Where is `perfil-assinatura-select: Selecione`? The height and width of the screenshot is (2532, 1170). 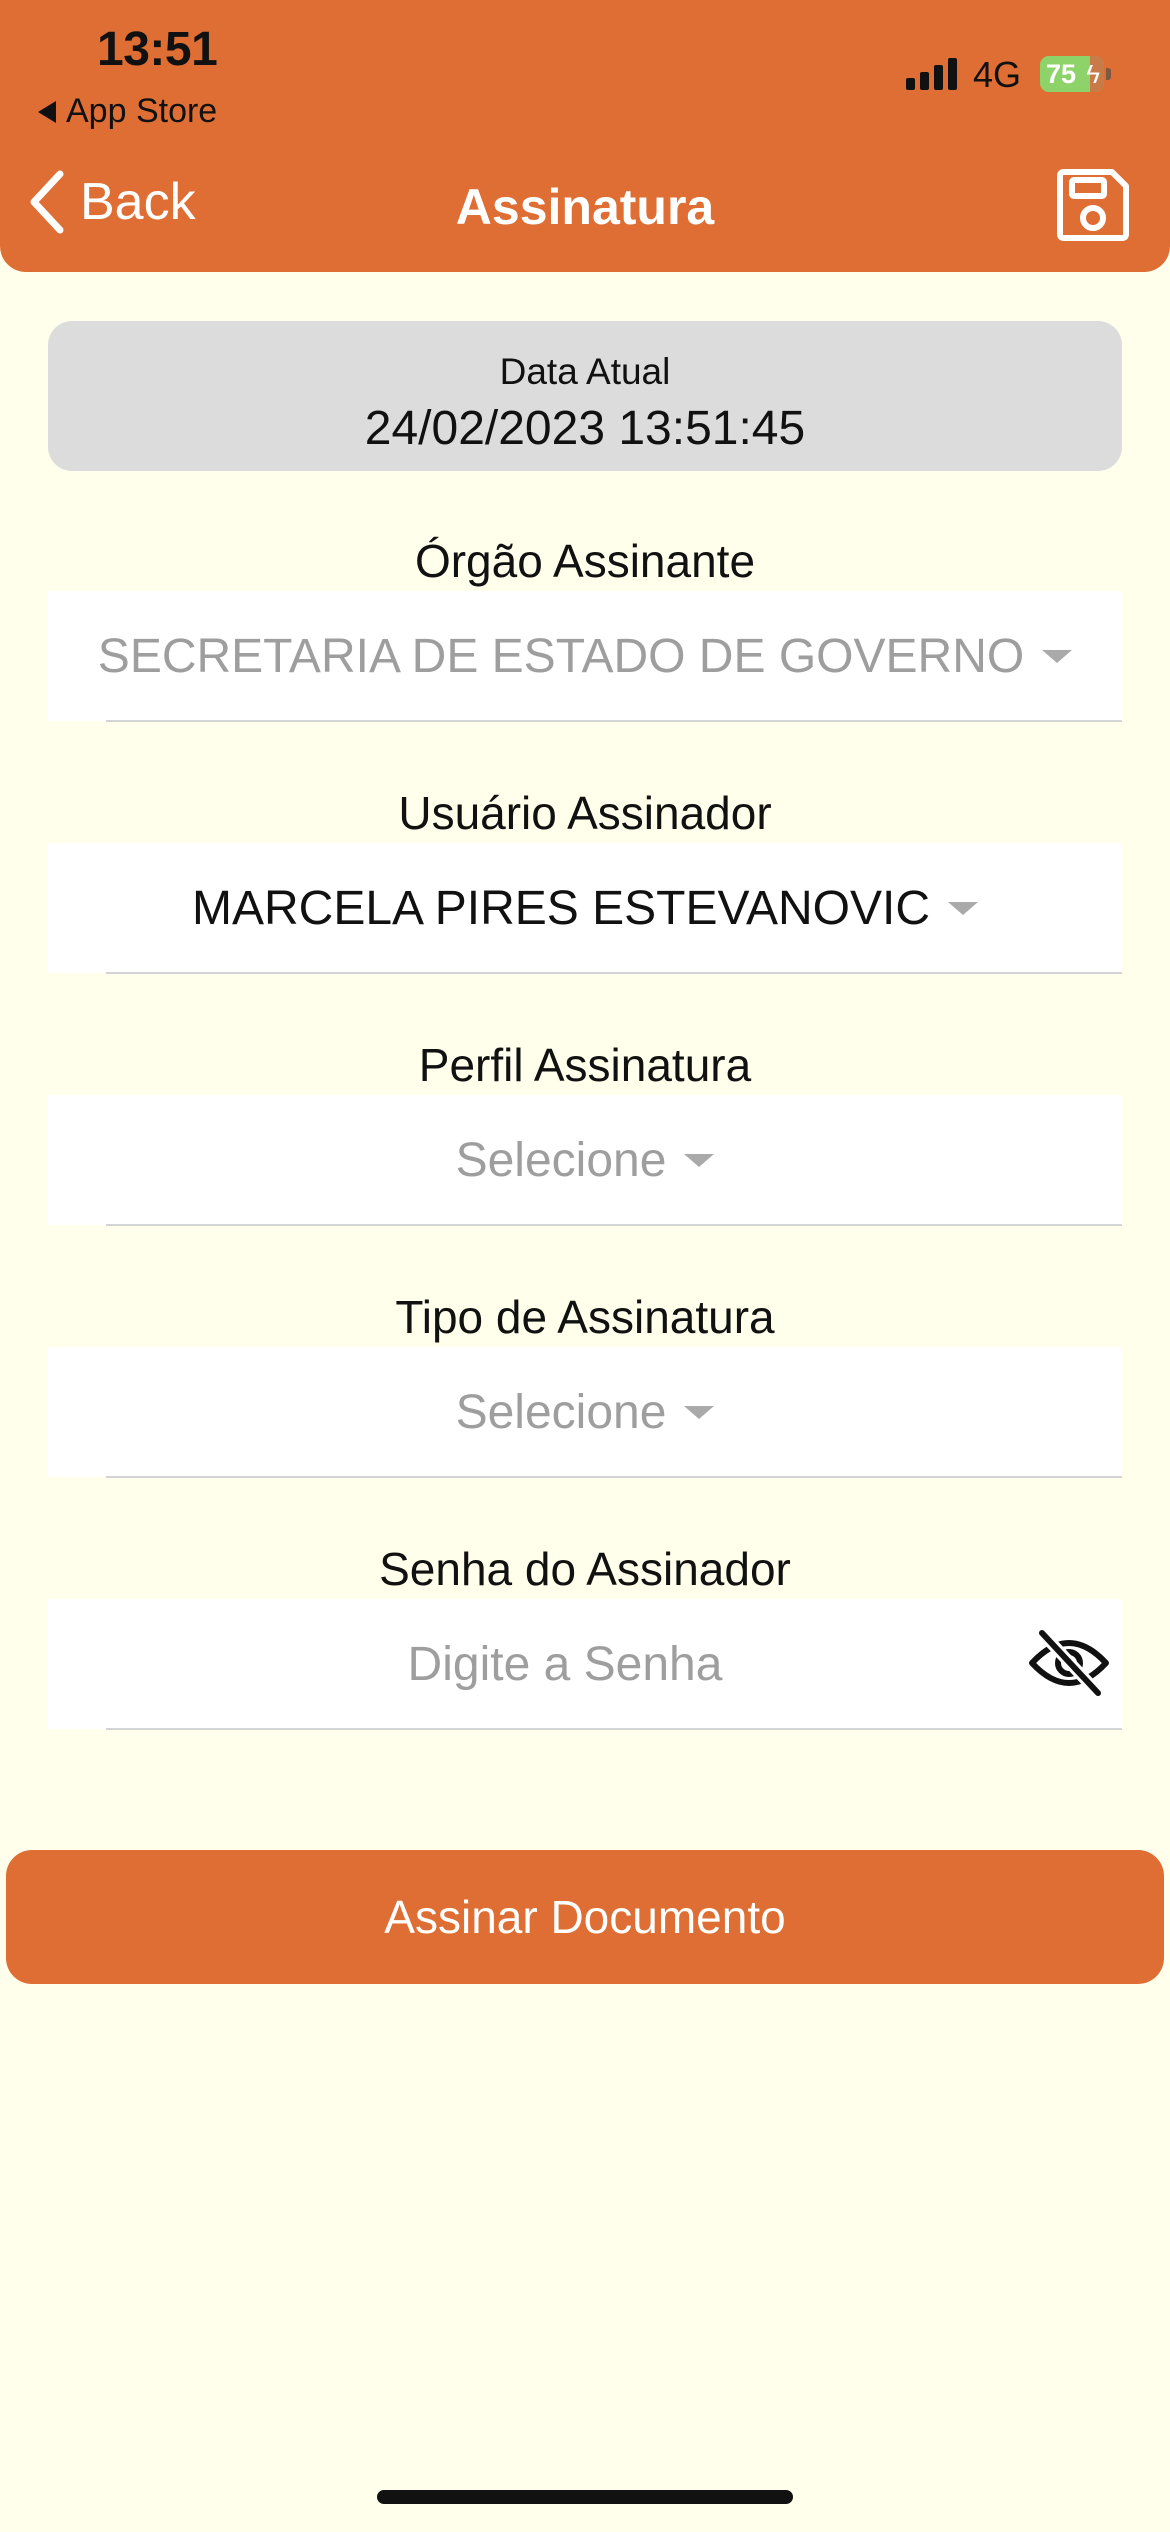
perfil-assinatura-select: Selecione is located at coordinates (585, 1160).